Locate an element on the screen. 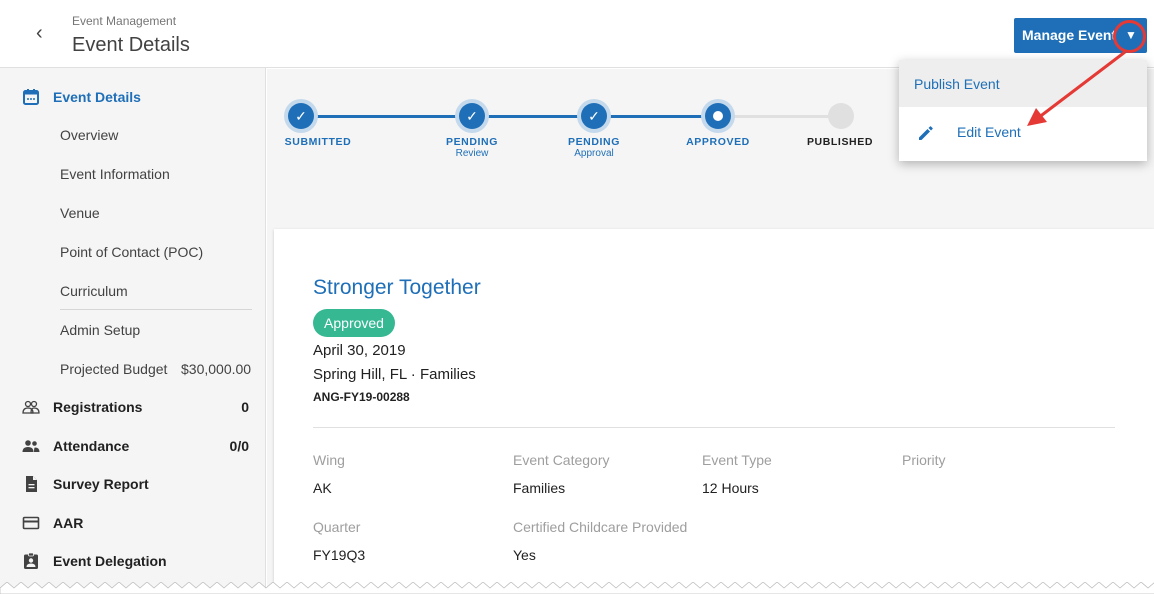  step-approval-check-icon: ✓ is located at coordinates (594, 116).